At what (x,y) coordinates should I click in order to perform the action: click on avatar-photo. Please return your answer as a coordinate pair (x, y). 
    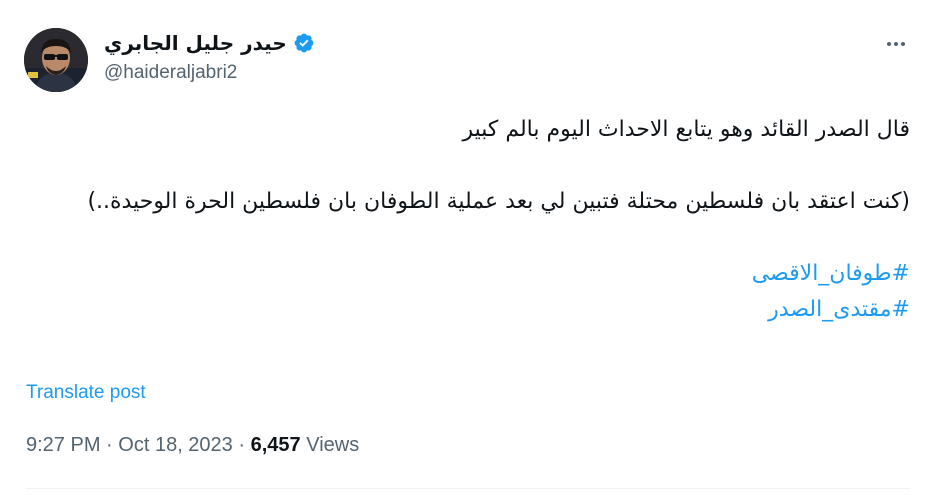
    Looking at the image, I should click on (56, 60).